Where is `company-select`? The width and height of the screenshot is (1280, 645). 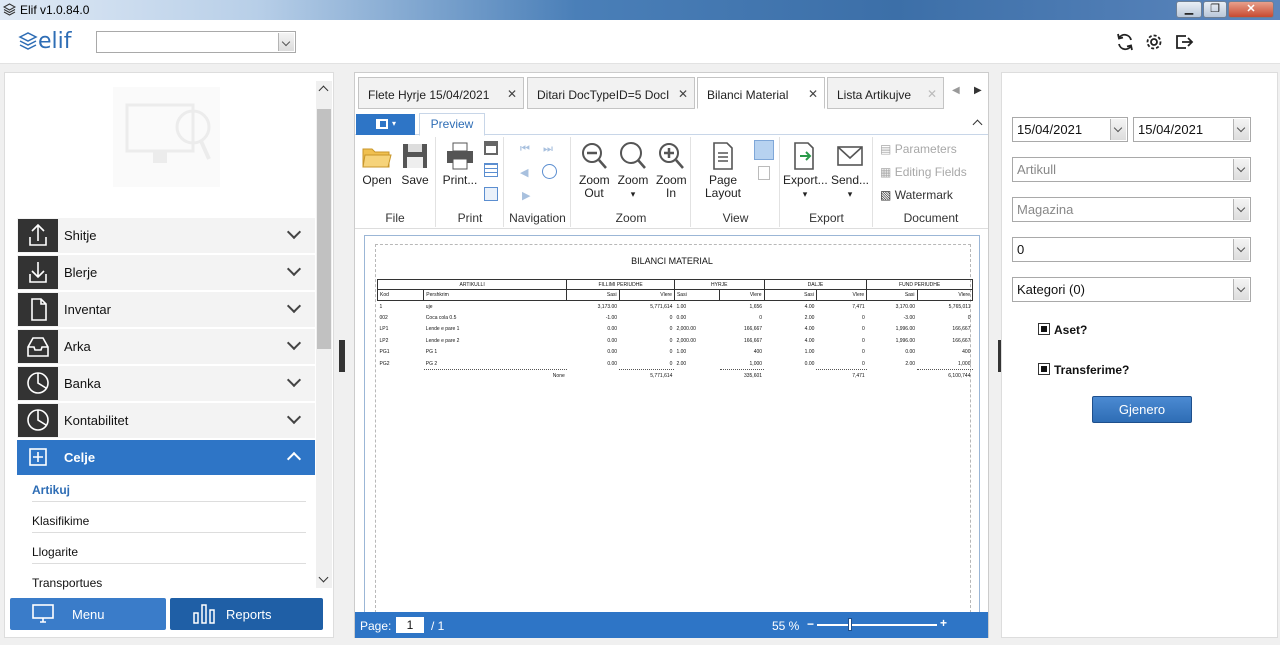
company-select is located at coordinates (196, 42).